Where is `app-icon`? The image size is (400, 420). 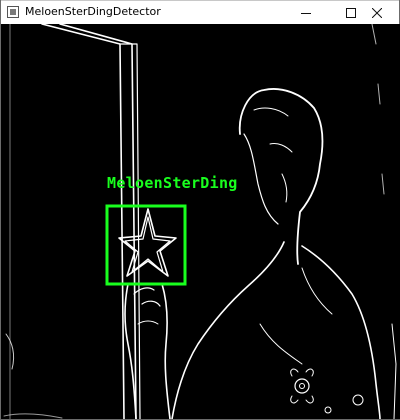 app-icon is located at coordinates (13, 12).